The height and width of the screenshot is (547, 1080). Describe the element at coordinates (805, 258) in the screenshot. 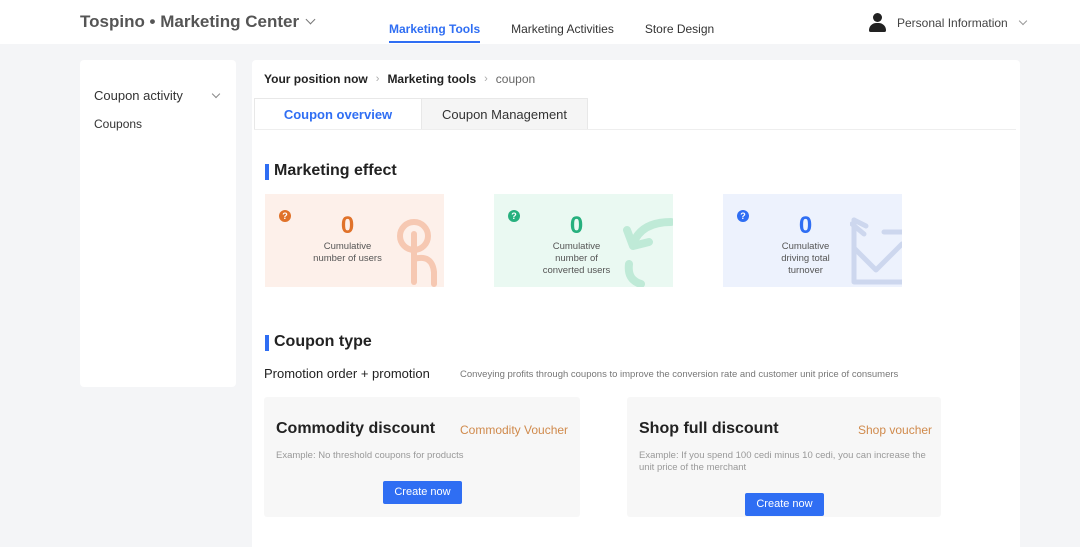

I see `stat-label: Cumulative driving total turnover` at that location.